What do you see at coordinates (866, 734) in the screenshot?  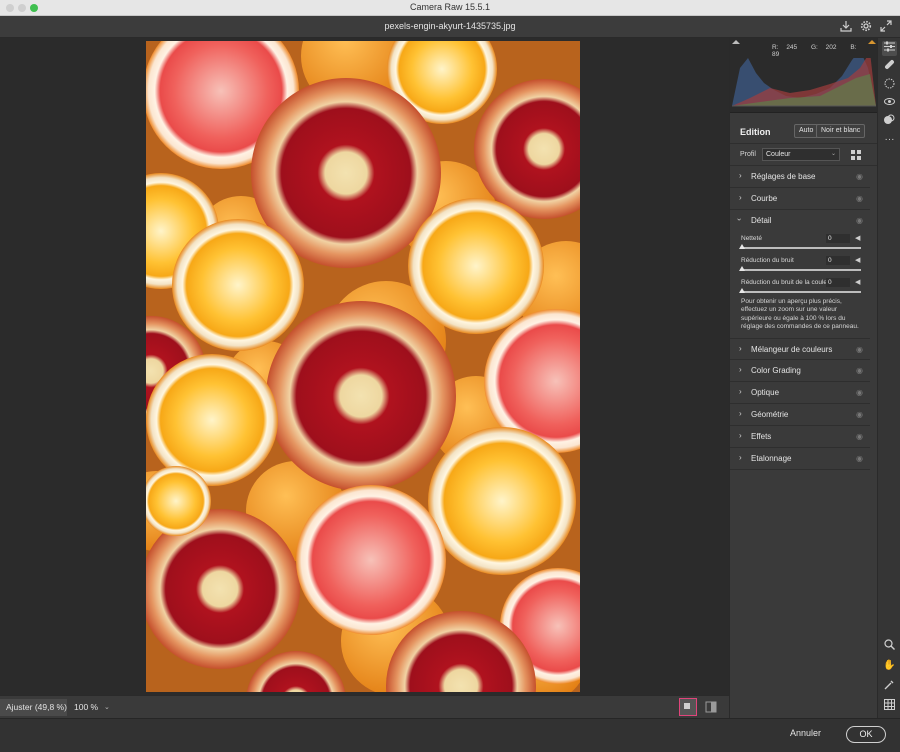 I see `ok-button: OK` at bounding box center [866, 734].